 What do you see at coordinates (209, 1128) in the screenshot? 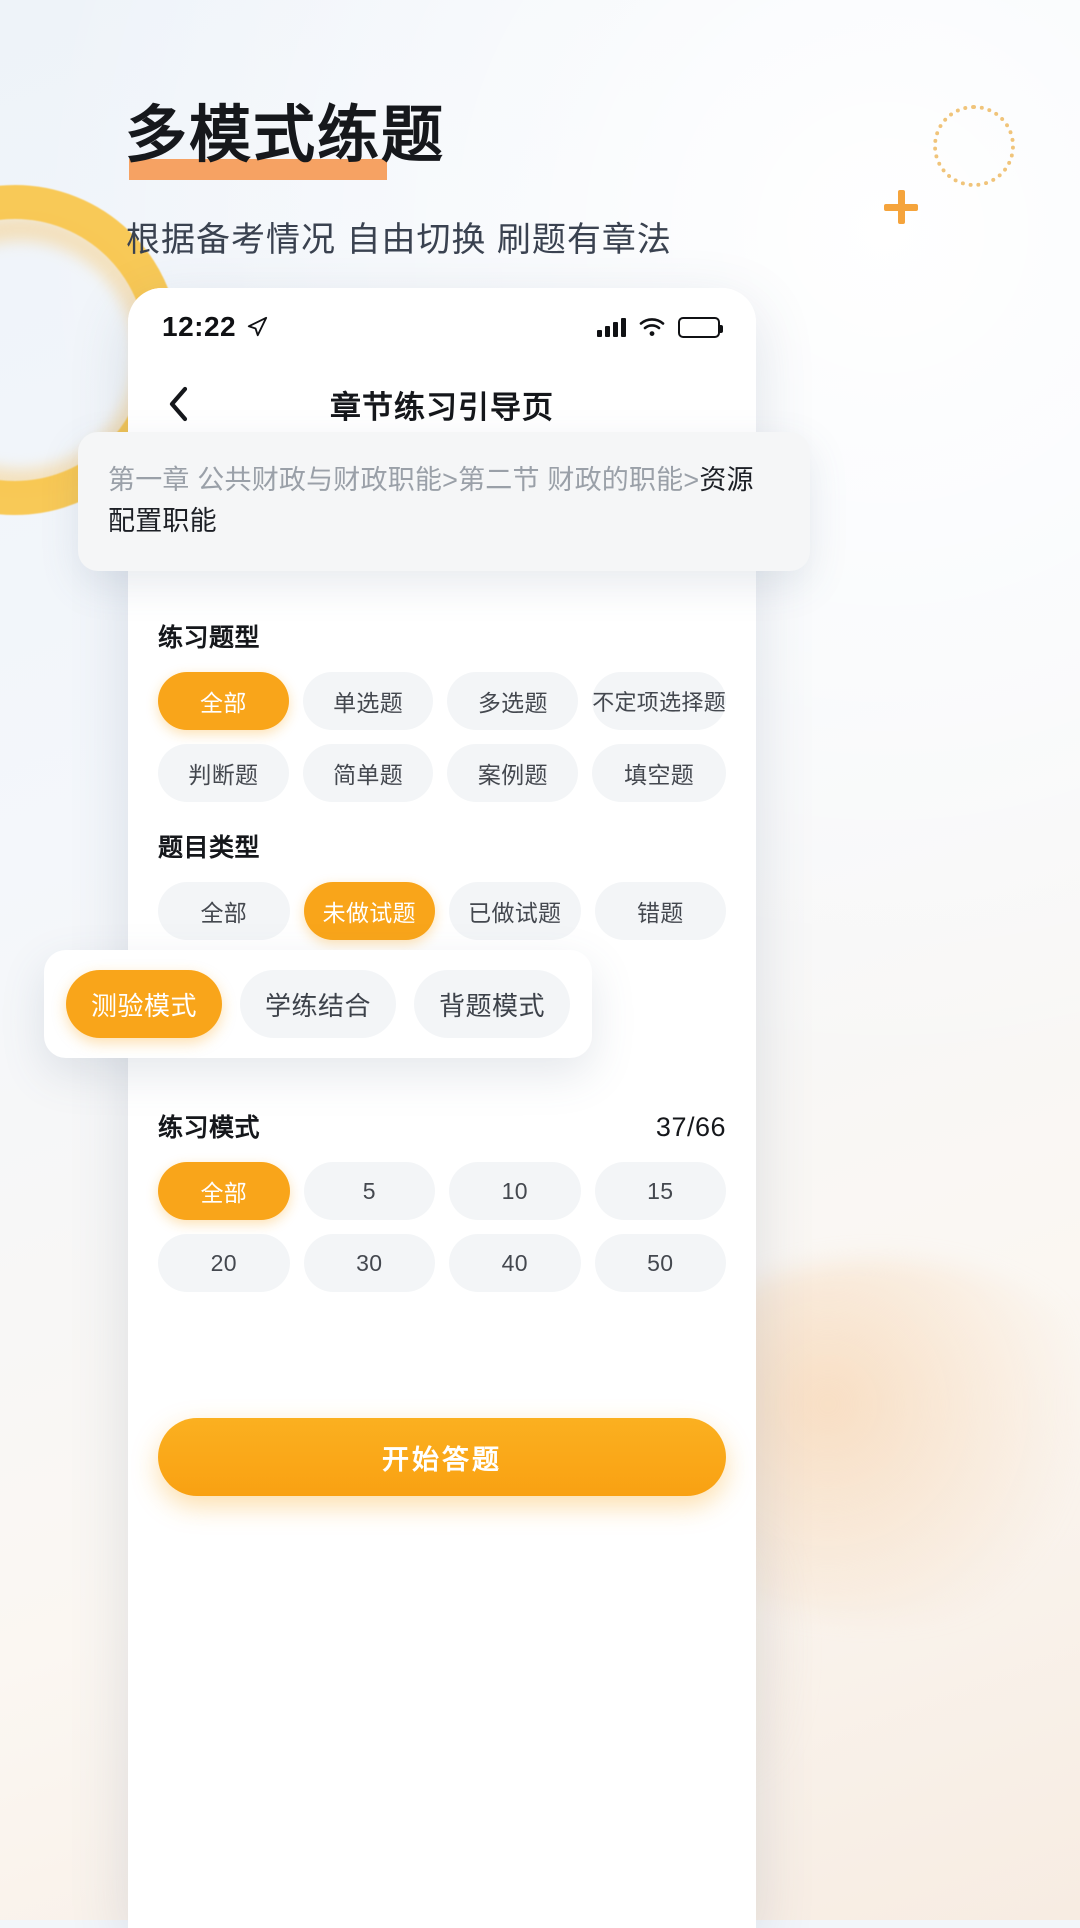
I see `practice-mode-label: 练习模式` at bounding box center [209, 1128].